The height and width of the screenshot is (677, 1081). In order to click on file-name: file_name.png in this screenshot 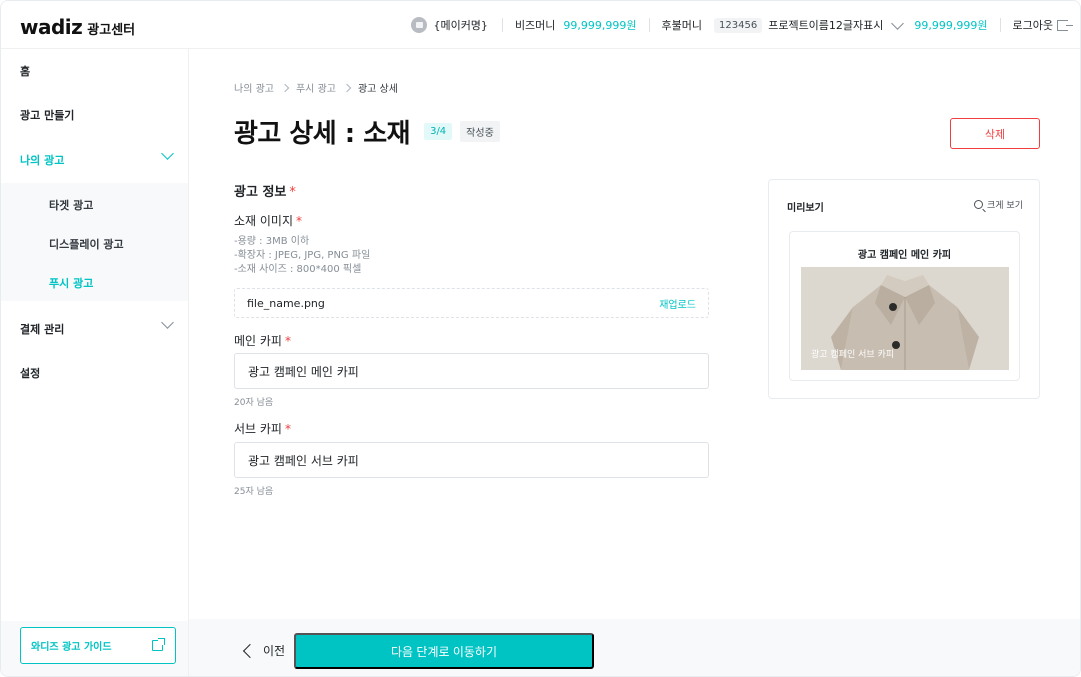, I will do `click(286, 303)`.